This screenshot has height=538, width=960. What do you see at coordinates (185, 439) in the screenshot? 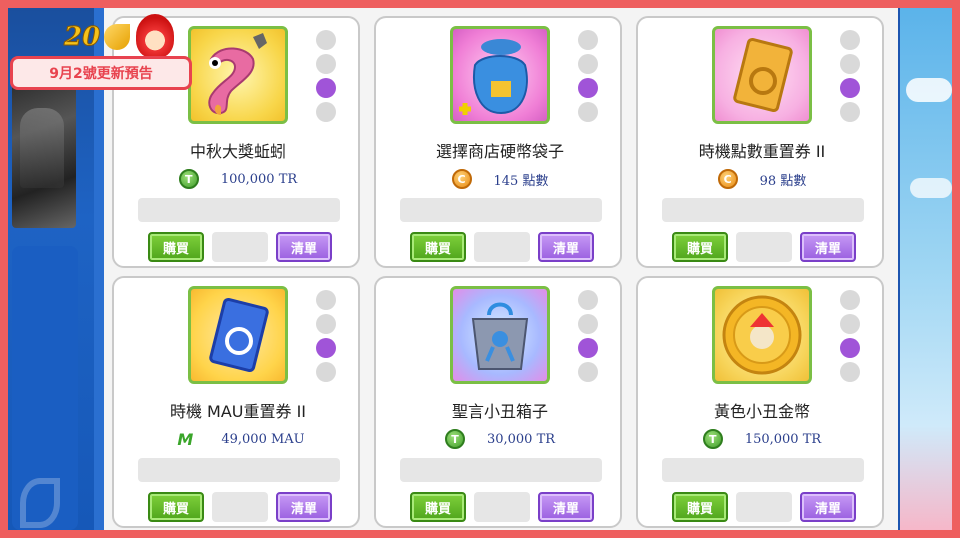
I see `mau-currency-icon: M` at bounding box center [185, 439].